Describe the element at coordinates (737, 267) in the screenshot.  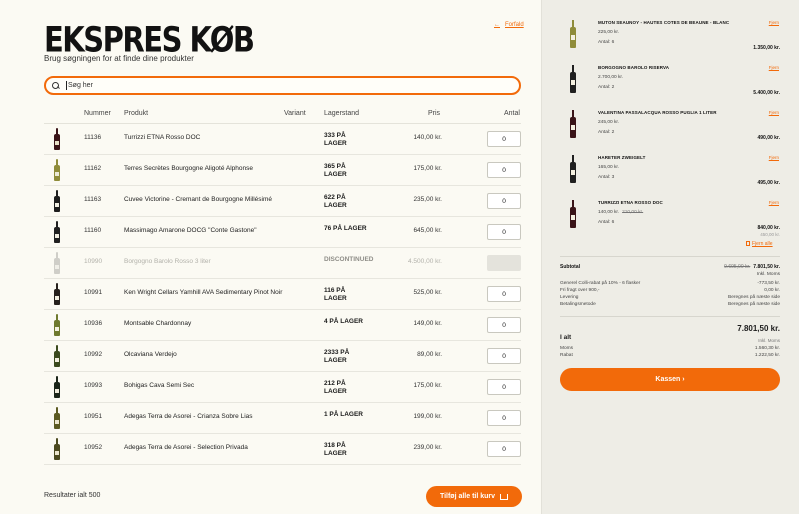
I see `subtotal-old: 9.695,00 kr.` at that location.